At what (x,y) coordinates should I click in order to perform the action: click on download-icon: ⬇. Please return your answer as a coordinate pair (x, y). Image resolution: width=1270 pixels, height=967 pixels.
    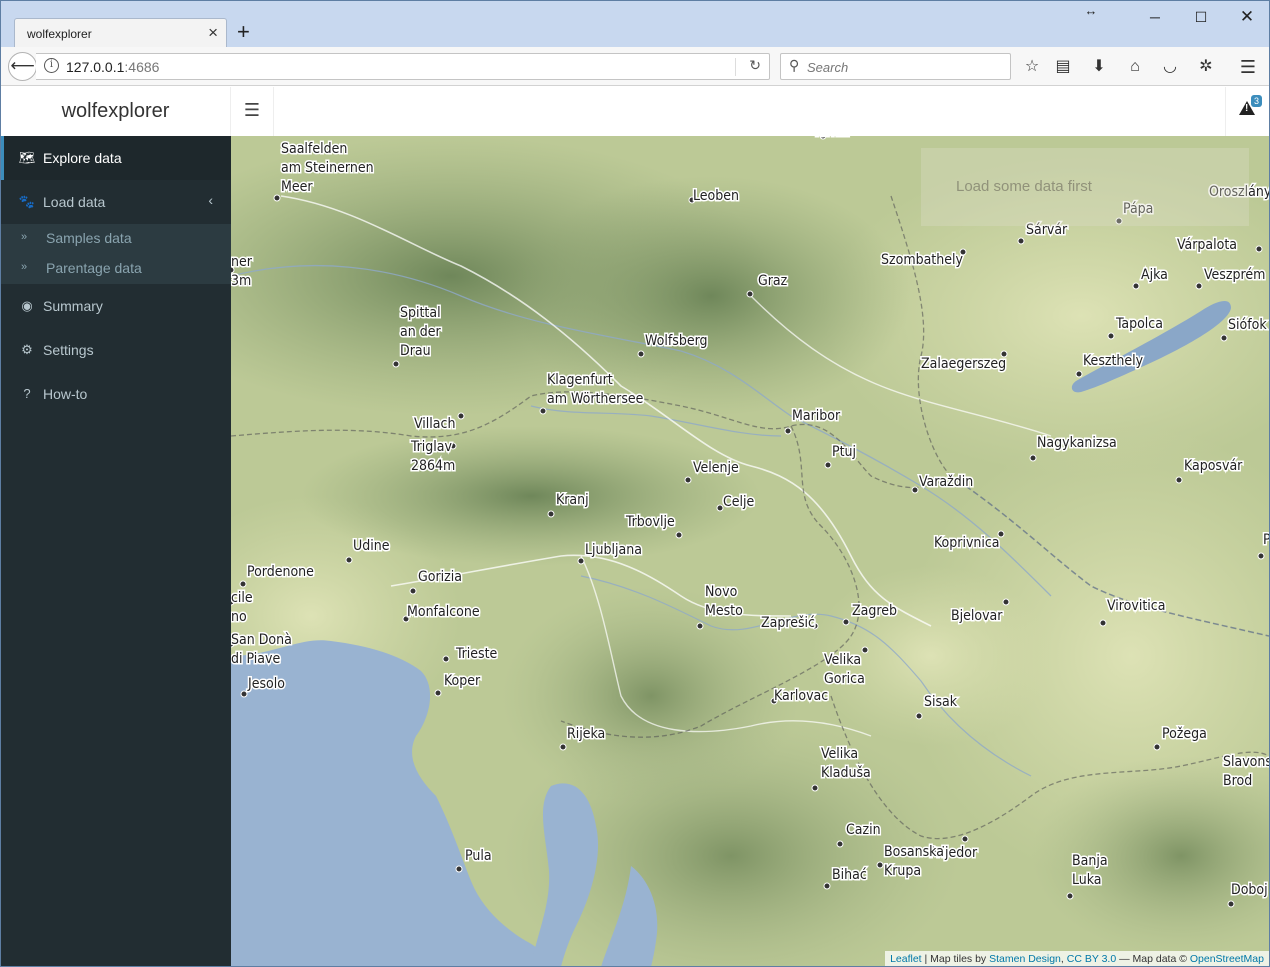
    Looking at the image, I should click on (1099, 67).